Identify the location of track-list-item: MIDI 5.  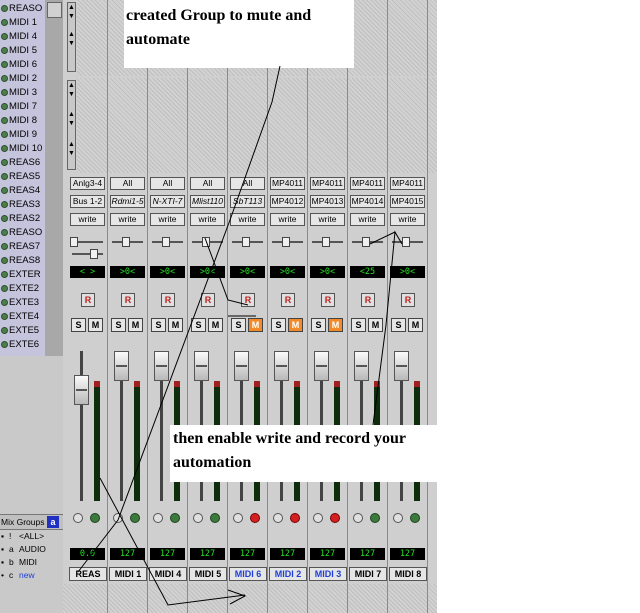
(22, 51).